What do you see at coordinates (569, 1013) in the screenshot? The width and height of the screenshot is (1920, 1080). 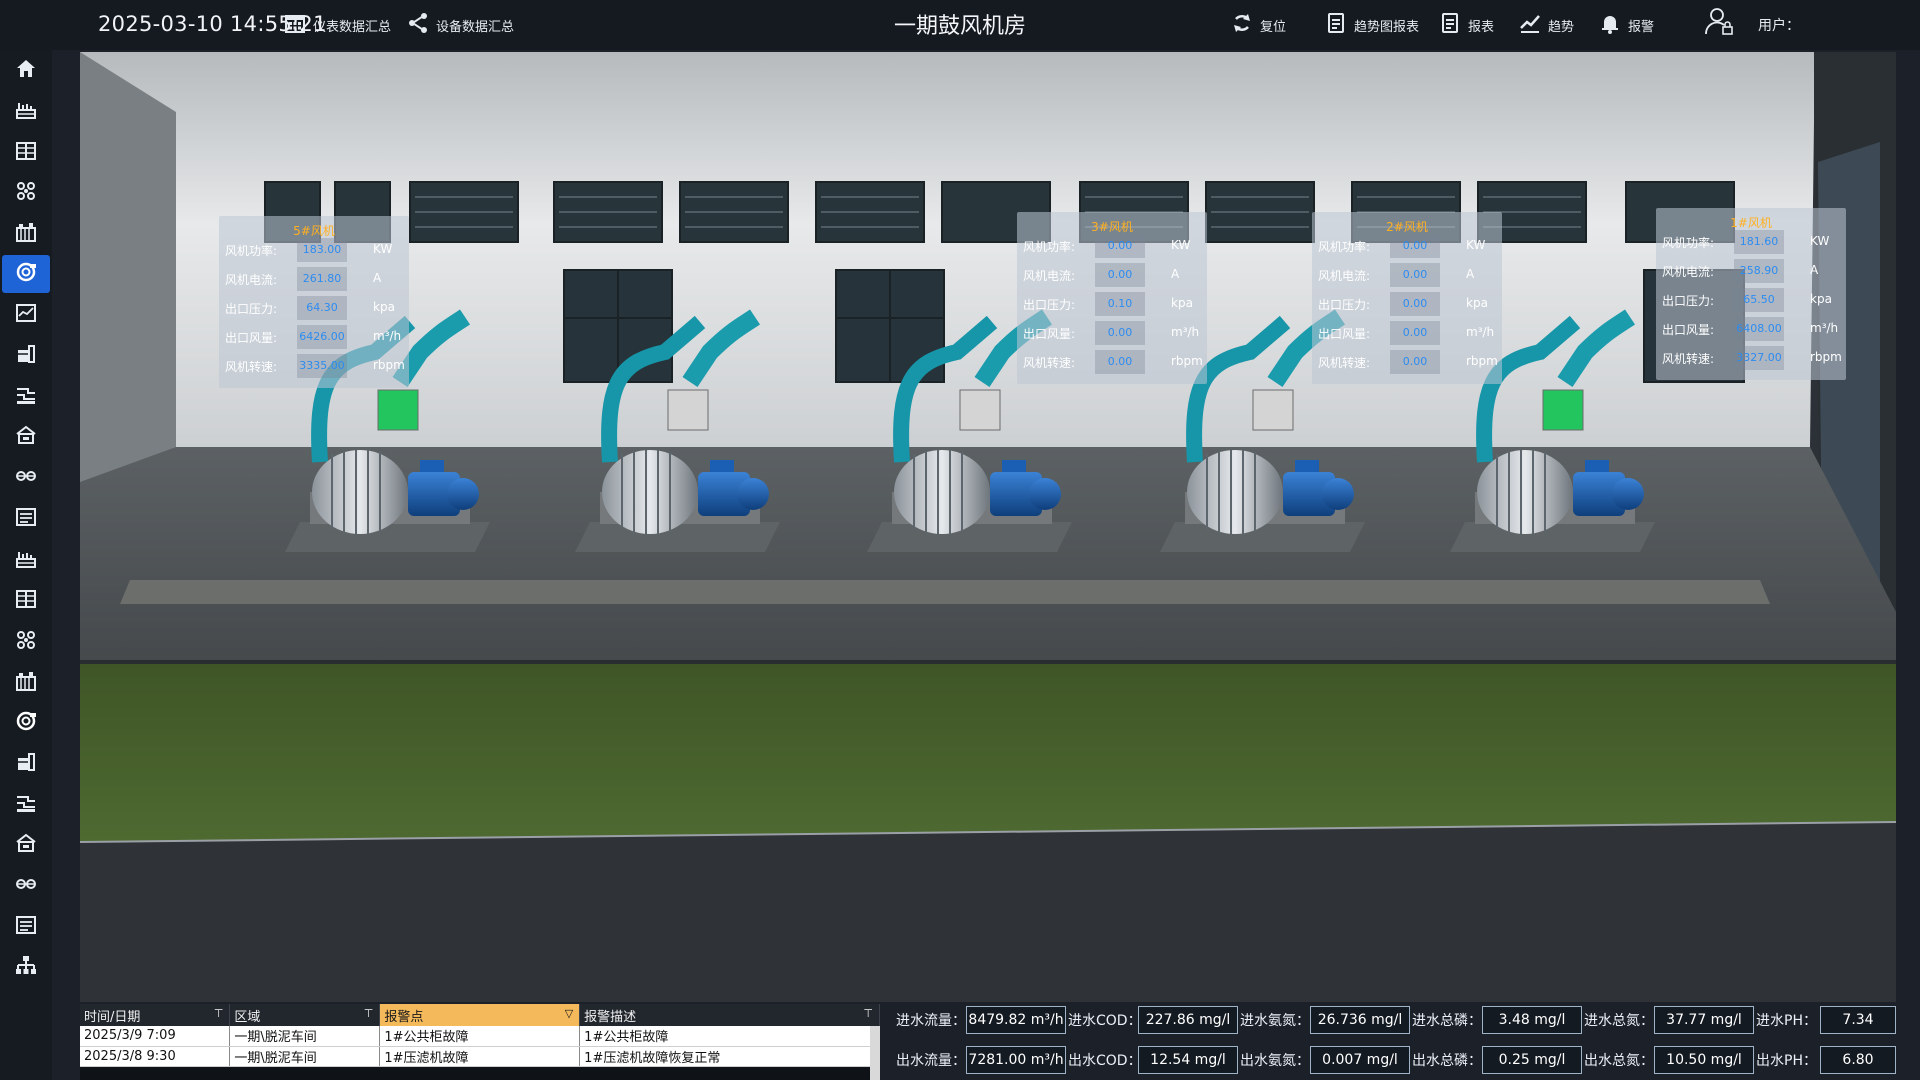 I see `filter-icon: ▽` at bounding box center [569, 1013].